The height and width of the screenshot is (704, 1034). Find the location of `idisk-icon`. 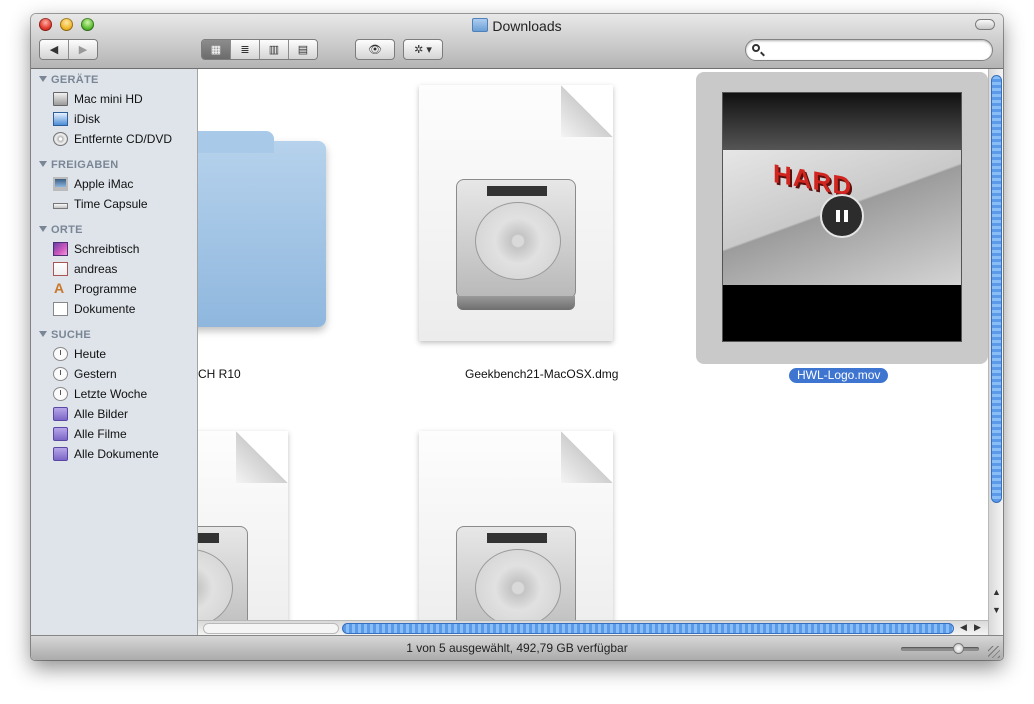

idisk-icon is located at coordinates (60, 119).